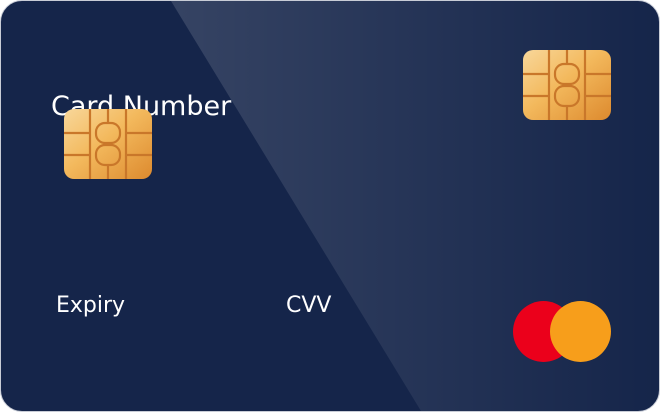 This screenshot has height=412, width=660. I want to click on cvv-label: CVV, so click(309, 305).